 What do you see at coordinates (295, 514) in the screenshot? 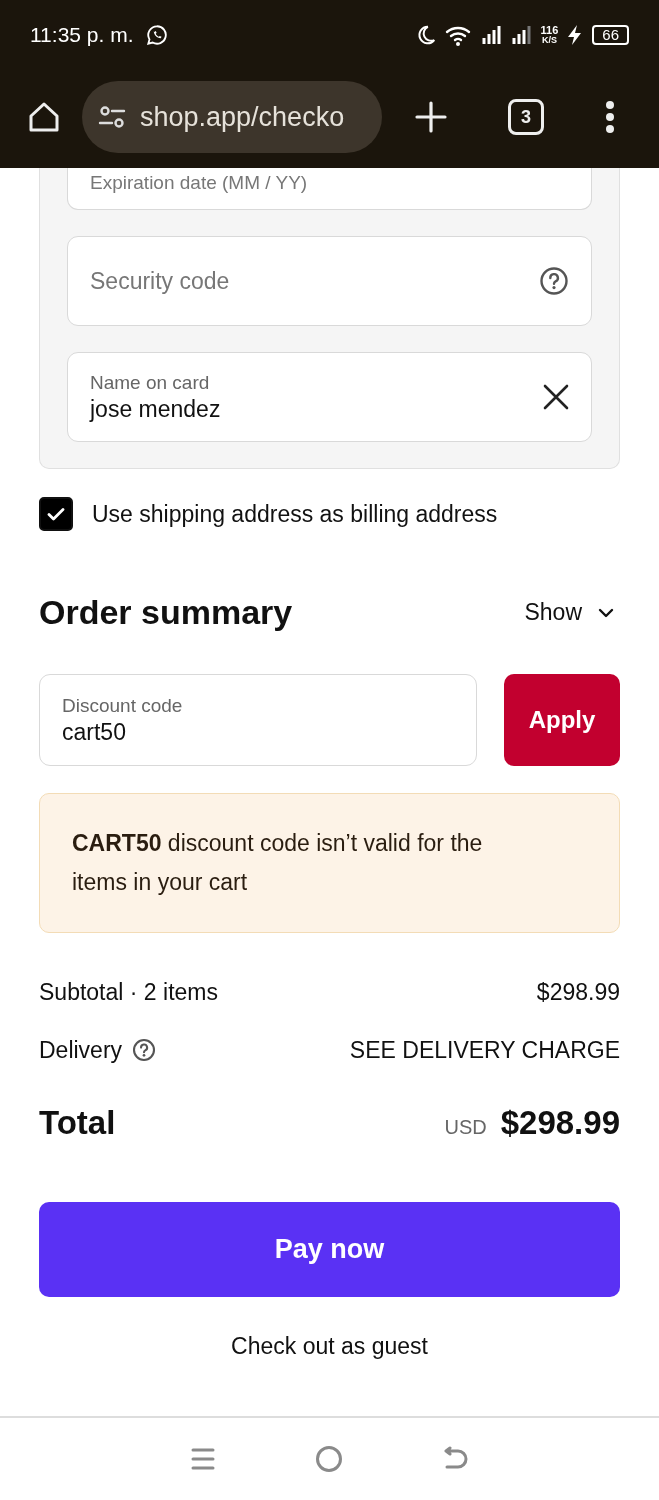
I see `checkbox-label: Use shipping address as billing address` at bounding box center [295, 514].